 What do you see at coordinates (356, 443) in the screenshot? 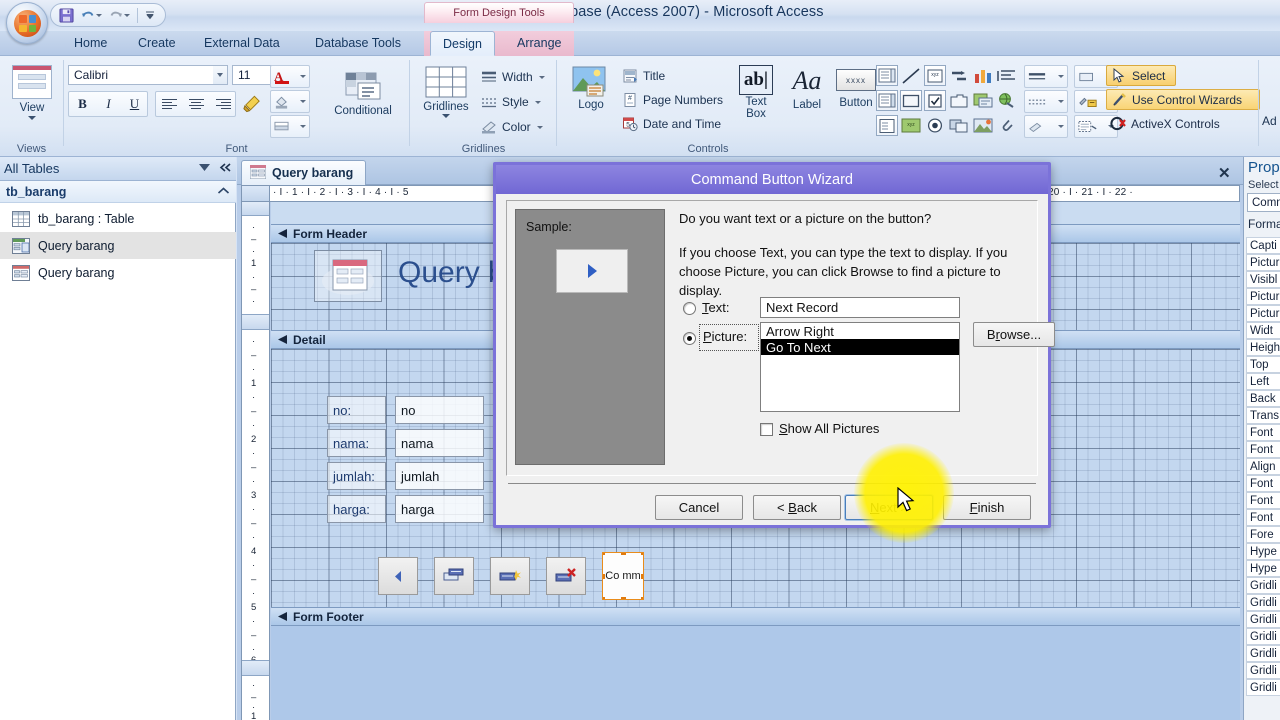
I see `field-label-nama: nama:` at bounding box center [356, 443].